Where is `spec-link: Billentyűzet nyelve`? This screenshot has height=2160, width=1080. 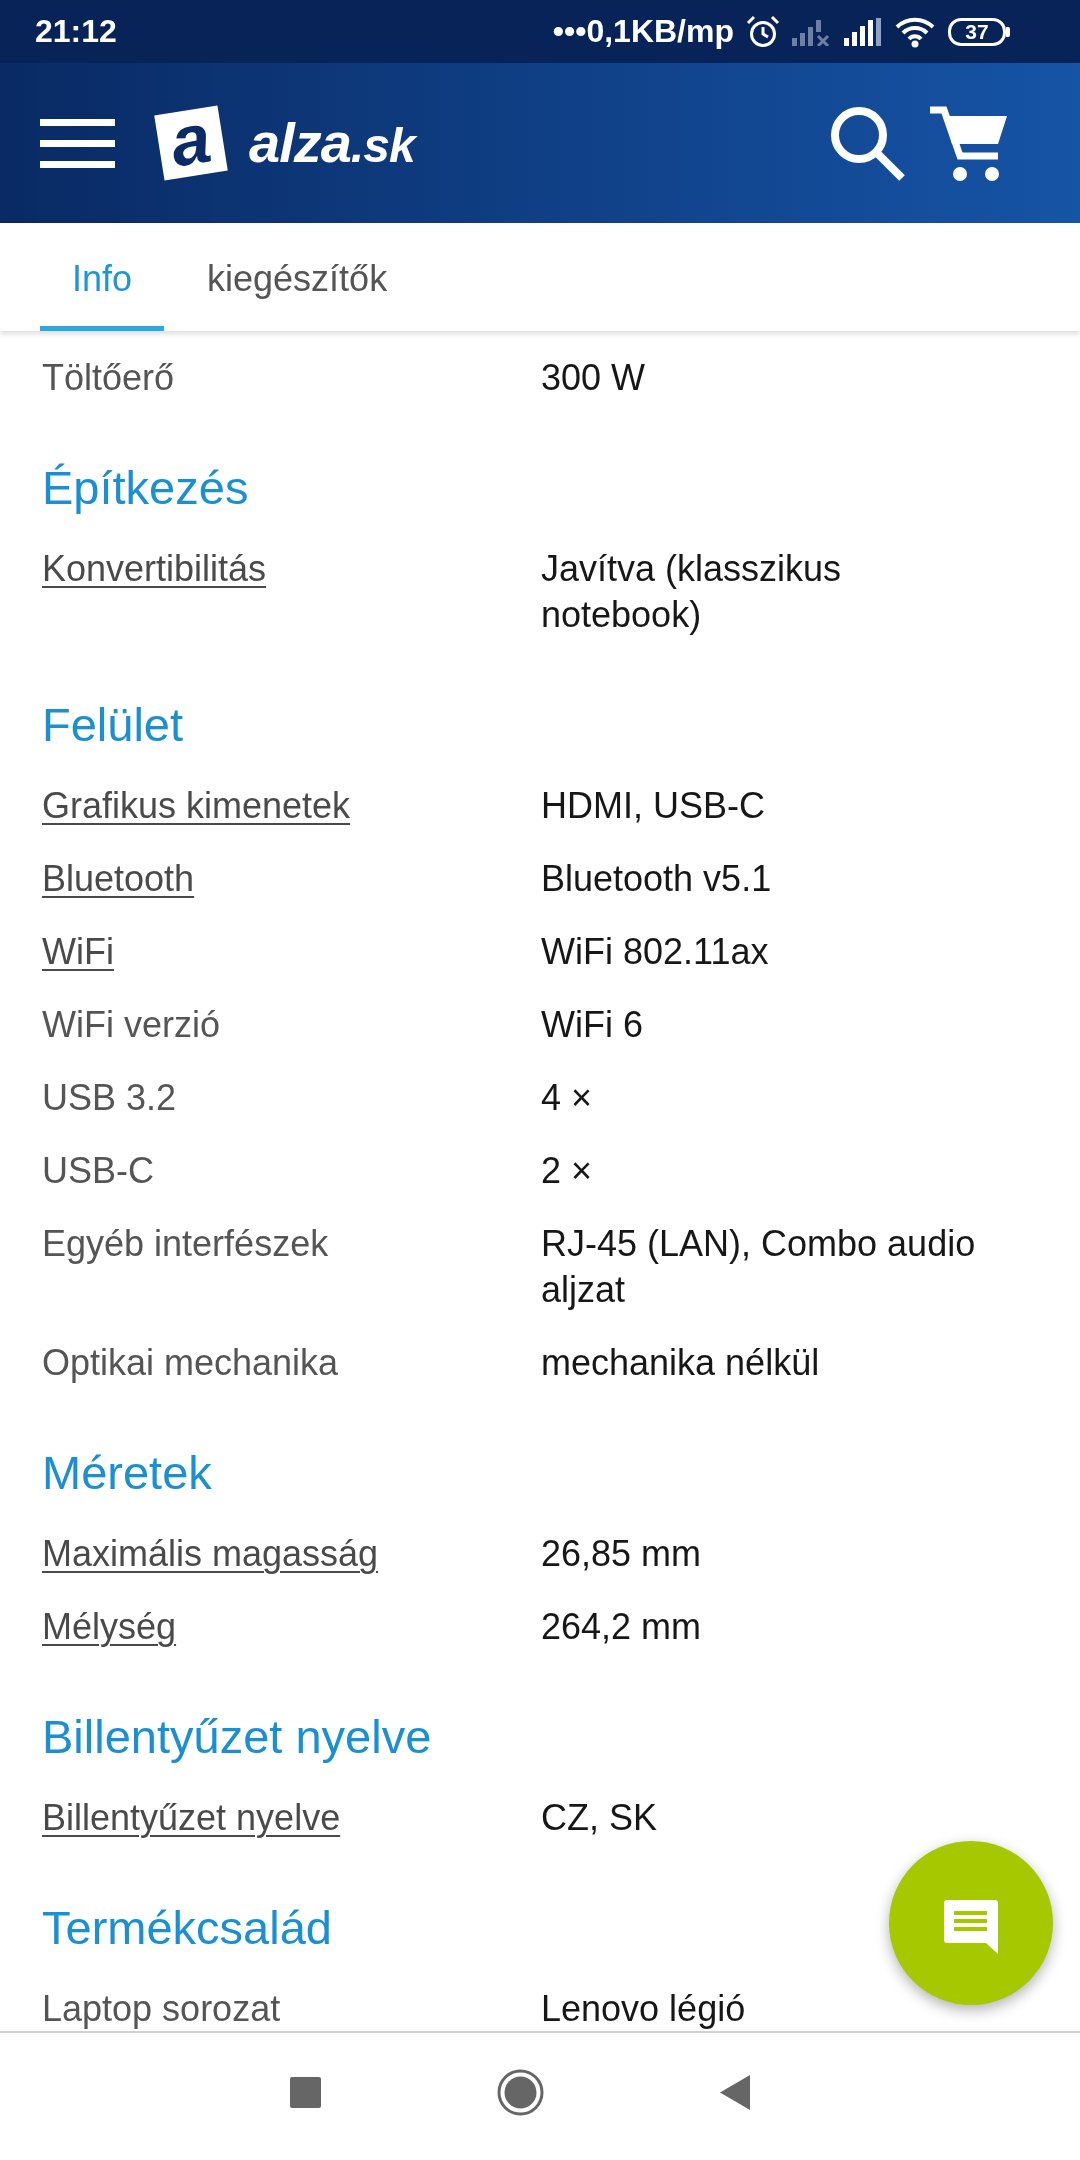 spec-link: Billentyűzet nyelve is located at coordinates (191, 1818).